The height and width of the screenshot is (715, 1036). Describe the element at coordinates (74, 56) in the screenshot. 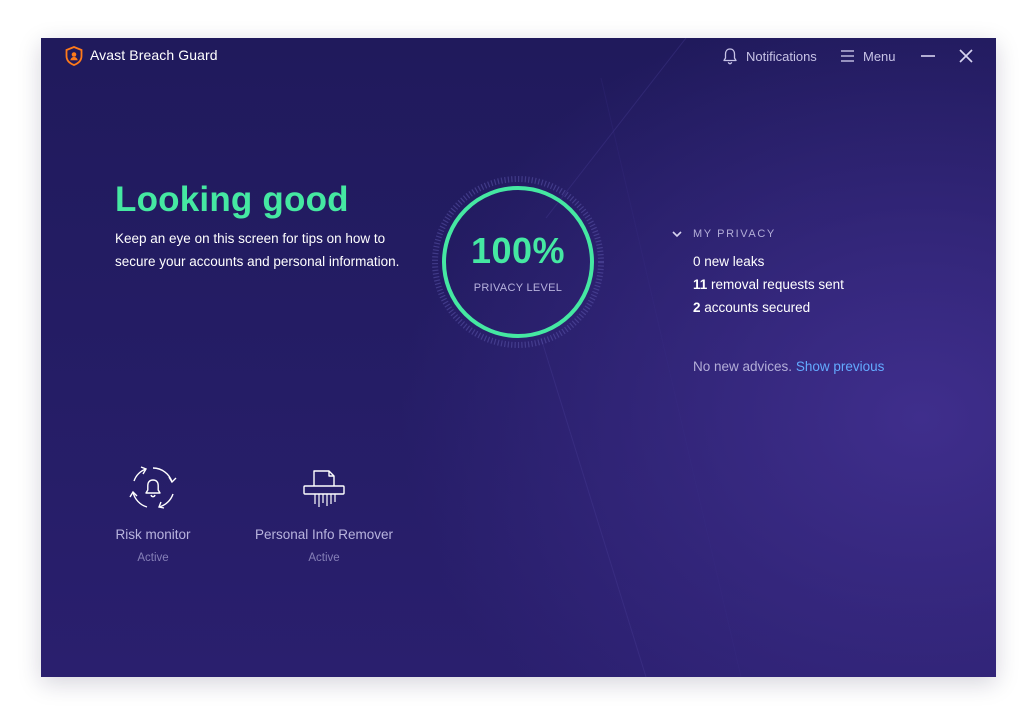

I see `avast-shield-icon` at that location.